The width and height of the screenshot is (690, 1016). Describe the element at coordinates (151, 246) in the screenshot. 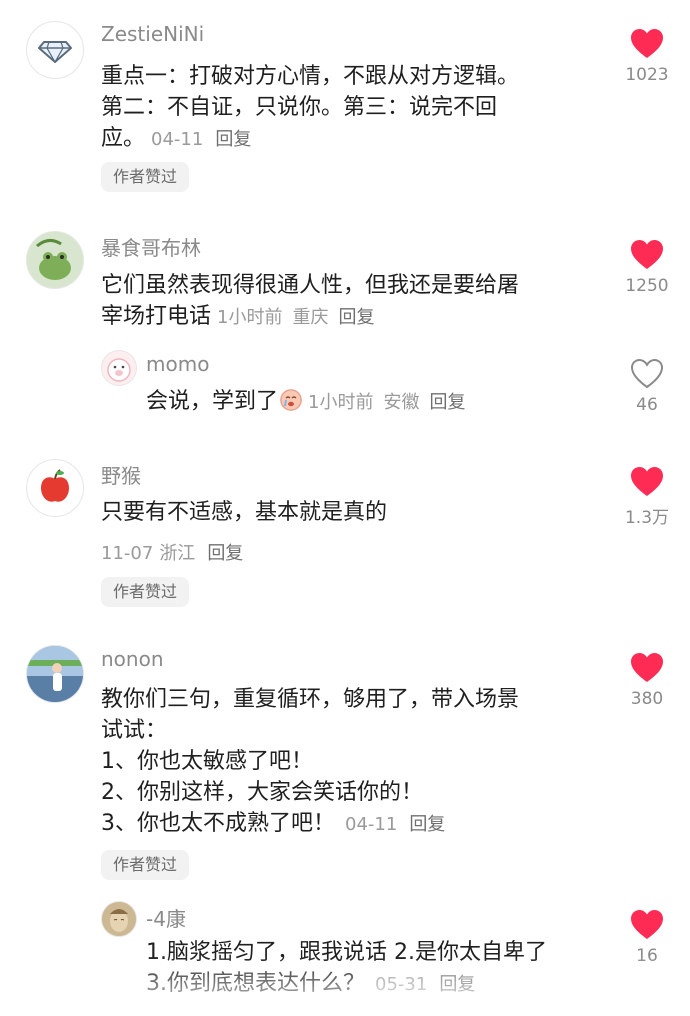

I see `username: 暴食哥布林` at that location.